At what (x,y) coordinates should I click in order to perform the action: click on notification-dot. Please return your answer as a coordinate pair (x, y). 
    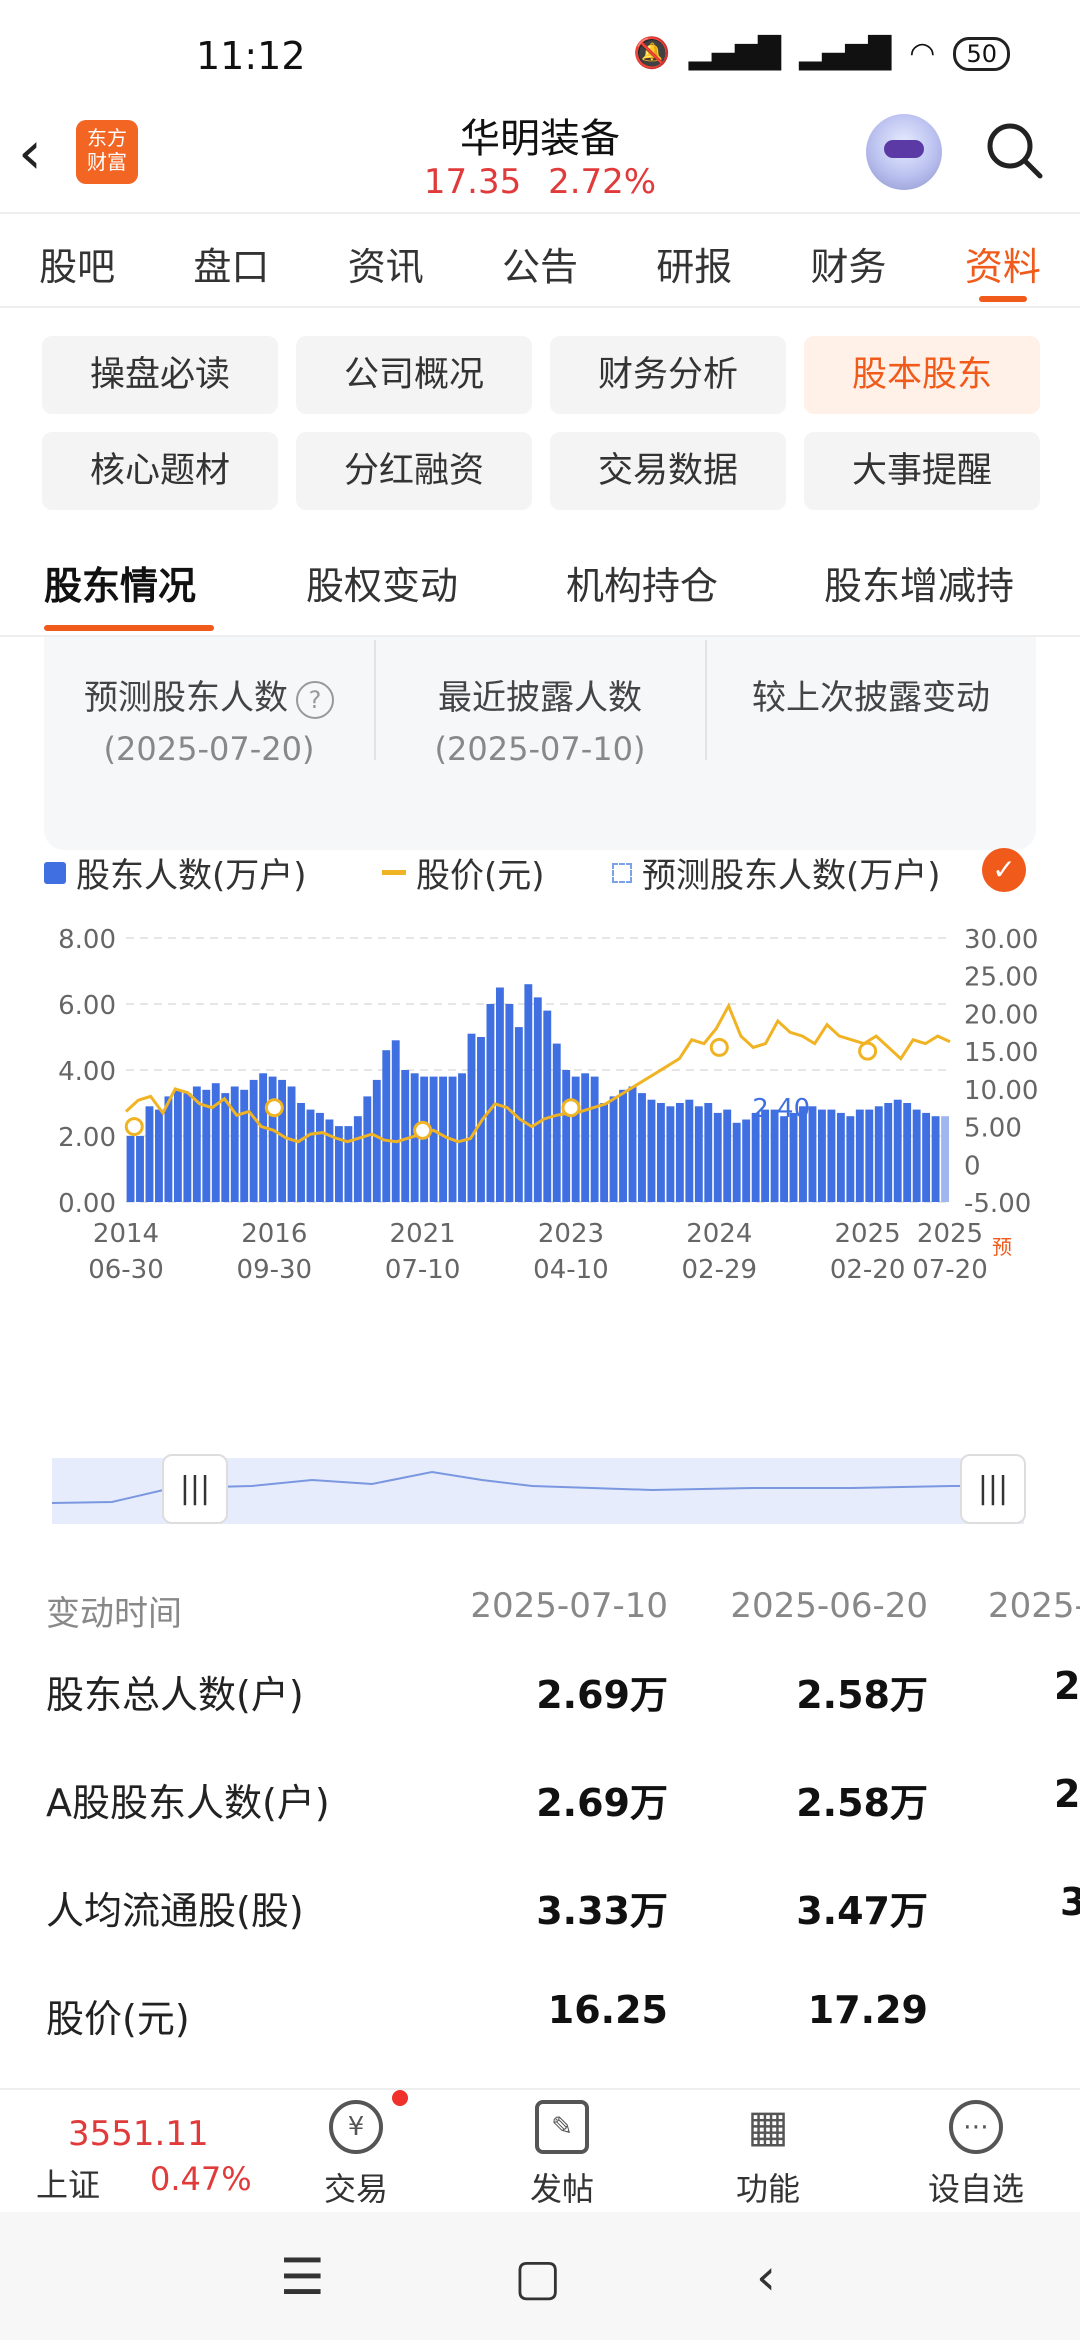
    Looking at the image, I should click on (400, 2098).